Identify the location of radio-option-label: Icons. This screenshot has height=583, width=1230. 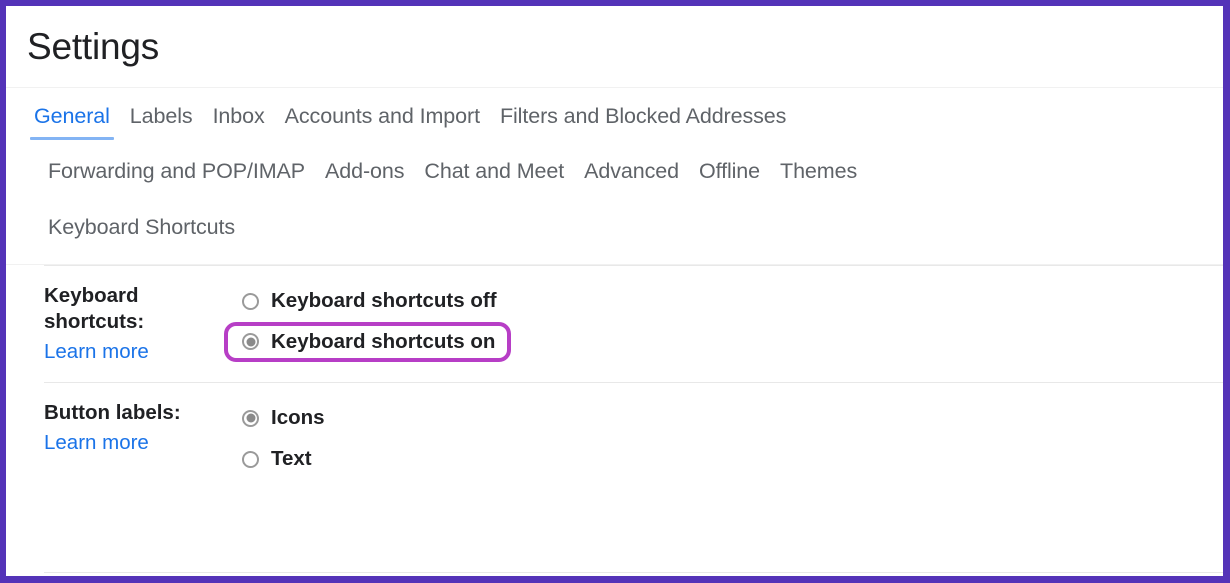
(298, 418).